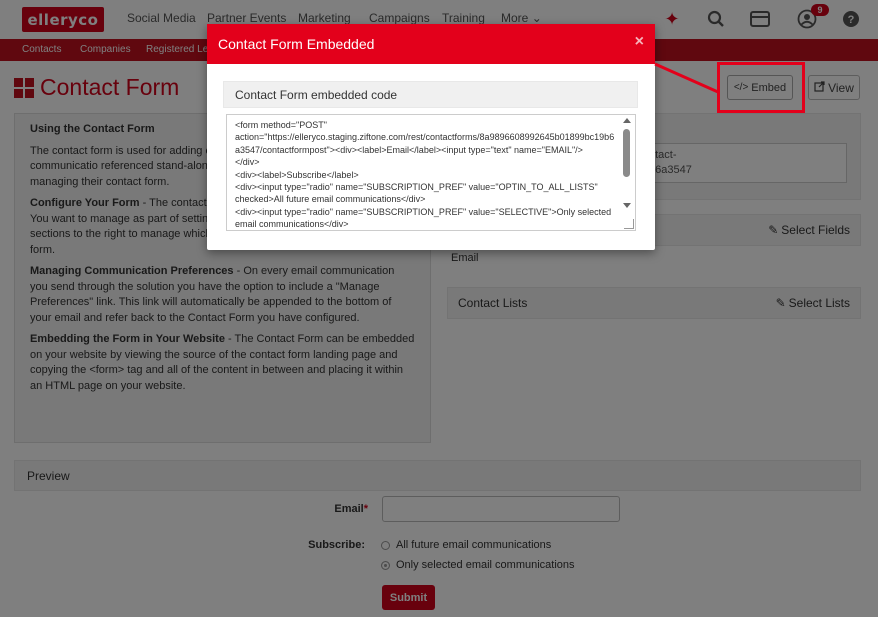  Describe the element at coordinates (629, 224) in the screenshot. I see `resize-grip-icon` at that location.